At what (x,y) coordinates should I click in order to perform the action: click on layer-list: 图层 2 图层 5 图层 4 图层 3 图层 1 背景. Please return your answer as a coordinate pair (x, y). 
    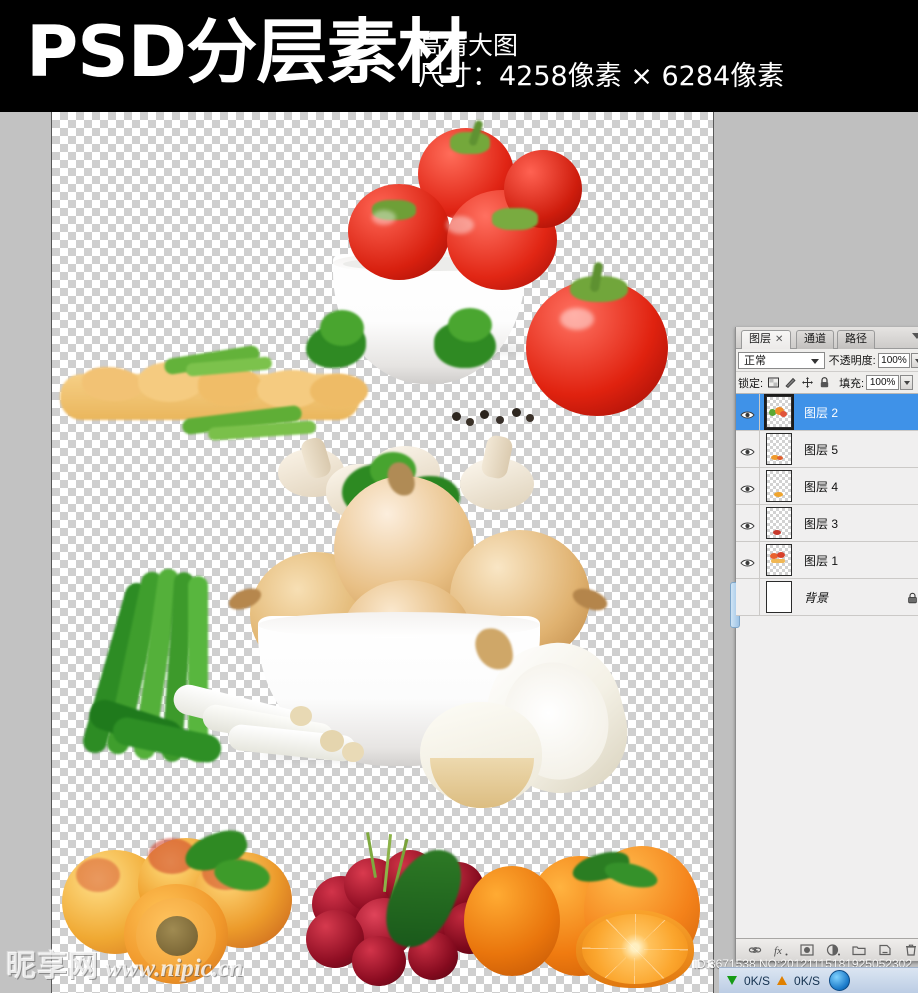
    Looking at the image, I should click on (827, 505).